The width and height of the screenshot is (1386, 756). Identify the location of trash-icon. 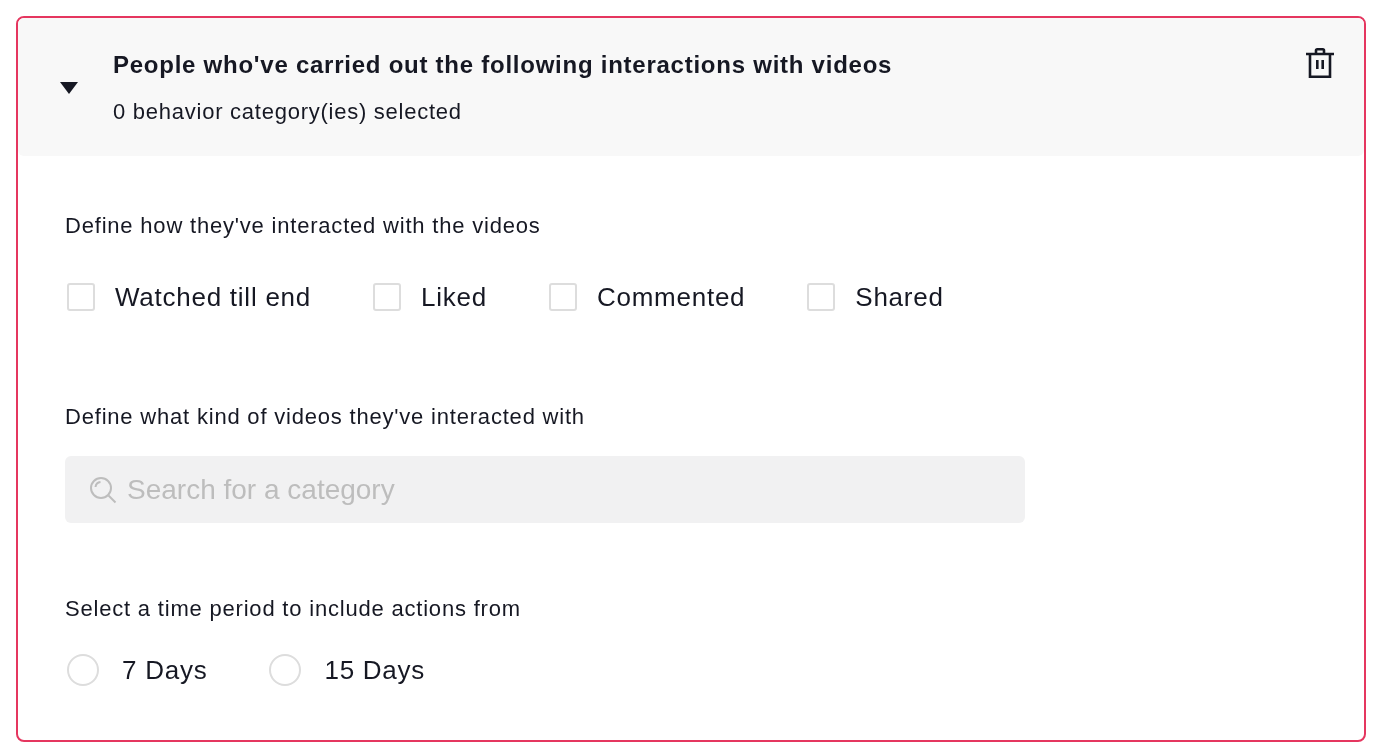
(1320, 63).